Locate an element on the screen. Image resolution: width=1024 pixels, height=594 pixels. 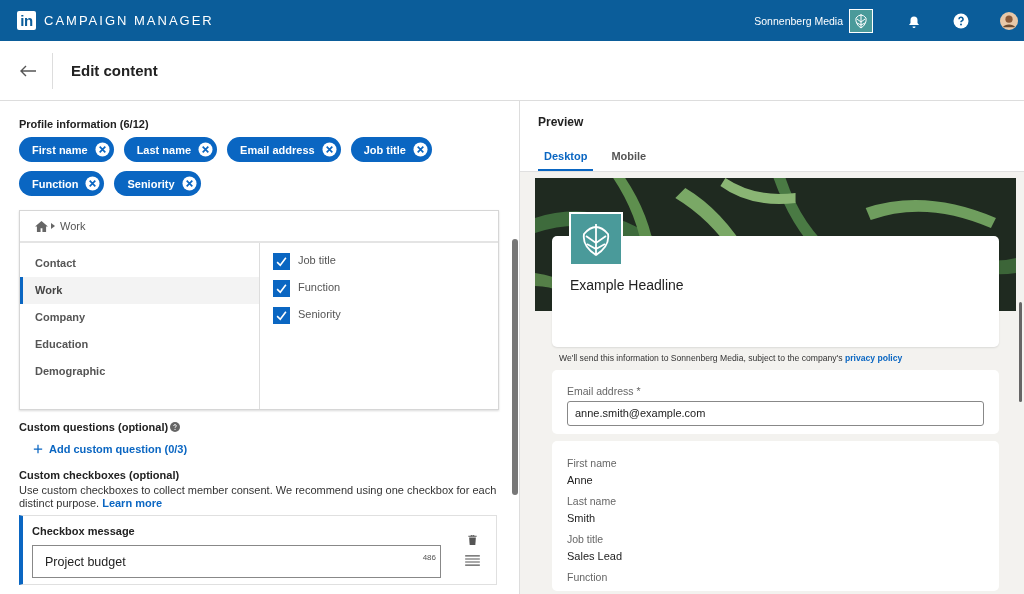
notice-text: We'll send this information to Sonnenberg Media, subject to the company's privacy policy is located at coordinates (731, 358).